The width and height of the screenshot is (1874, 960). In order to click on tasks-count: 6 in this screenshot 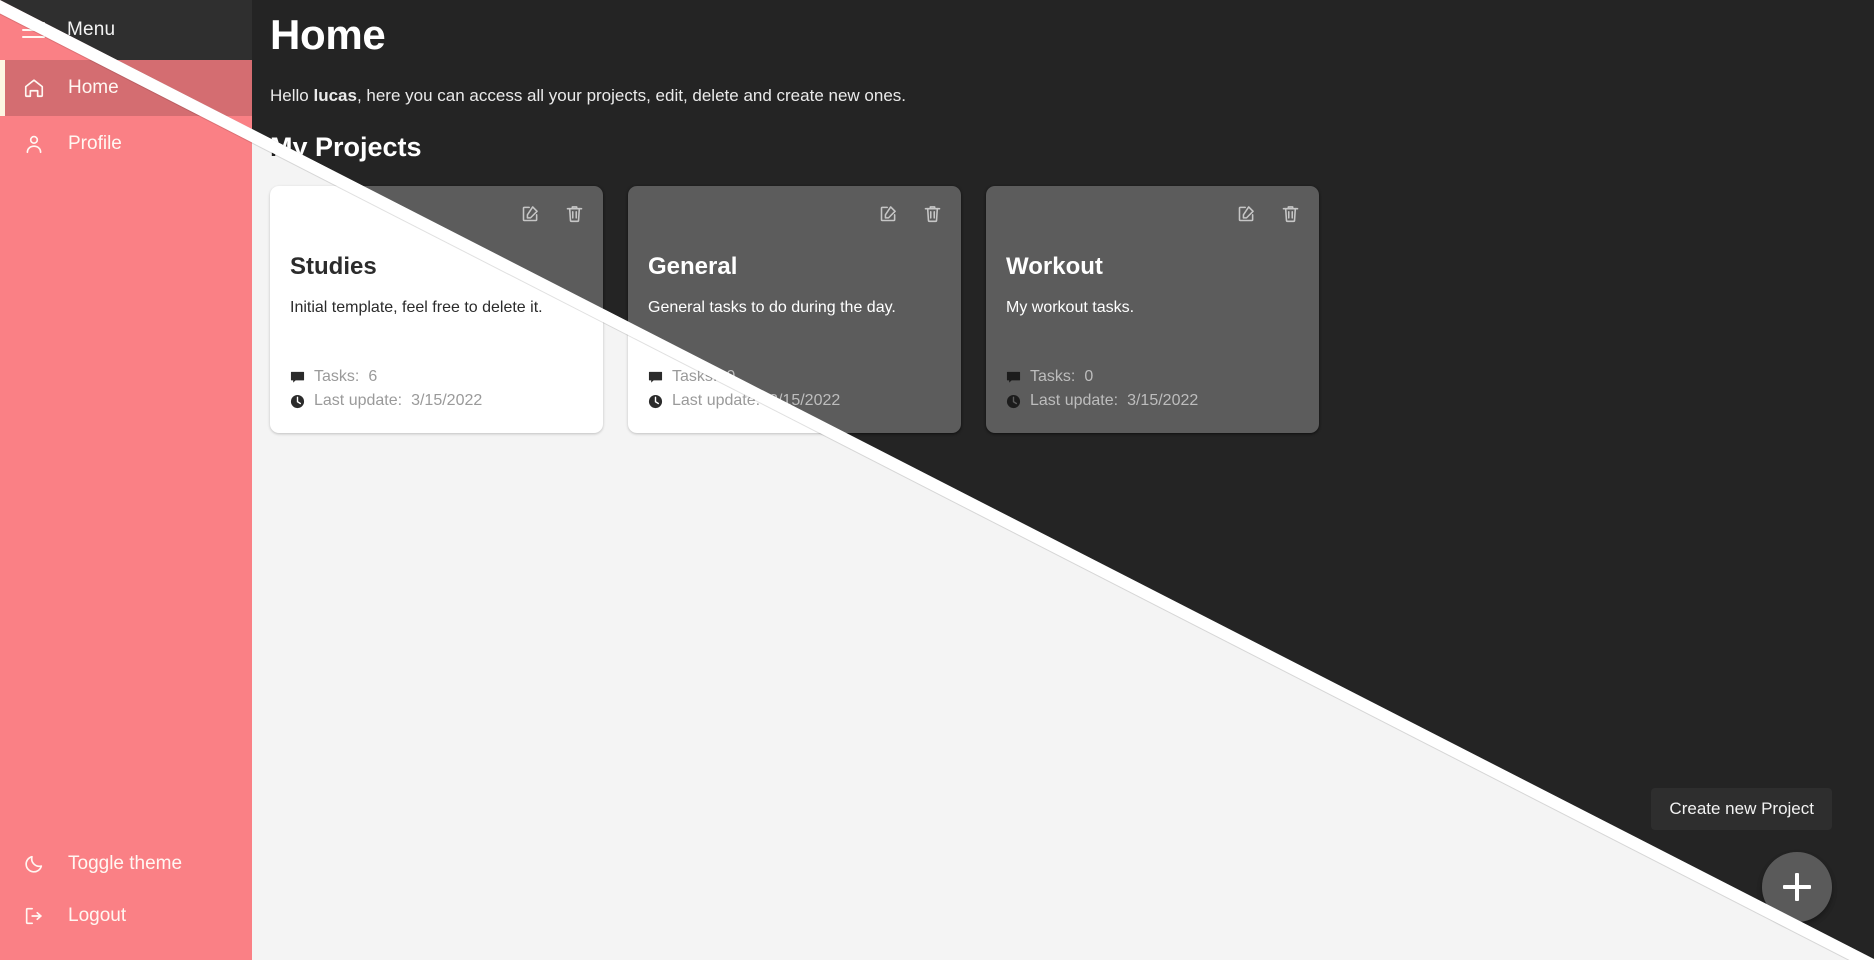, I will do `click(373, 376)`.